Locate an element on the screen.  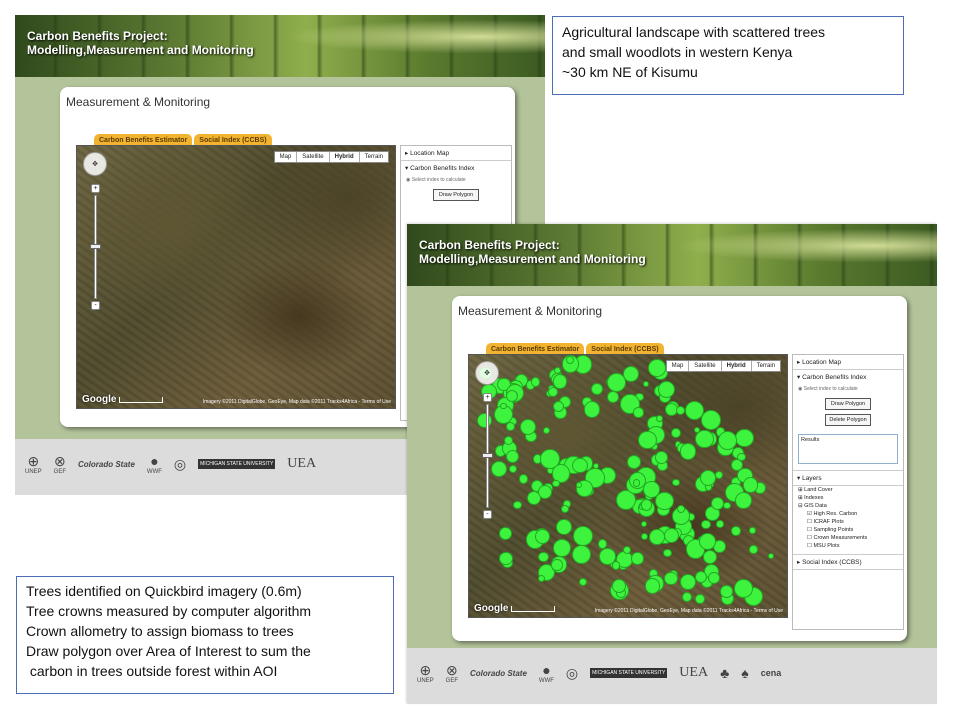
results-box: Results is located at coordinates (848, 449).